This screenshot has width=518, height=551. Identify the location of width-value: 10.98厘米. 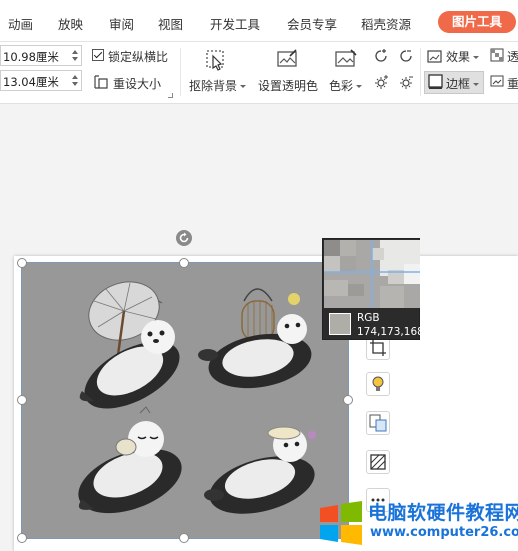
(31, 57).